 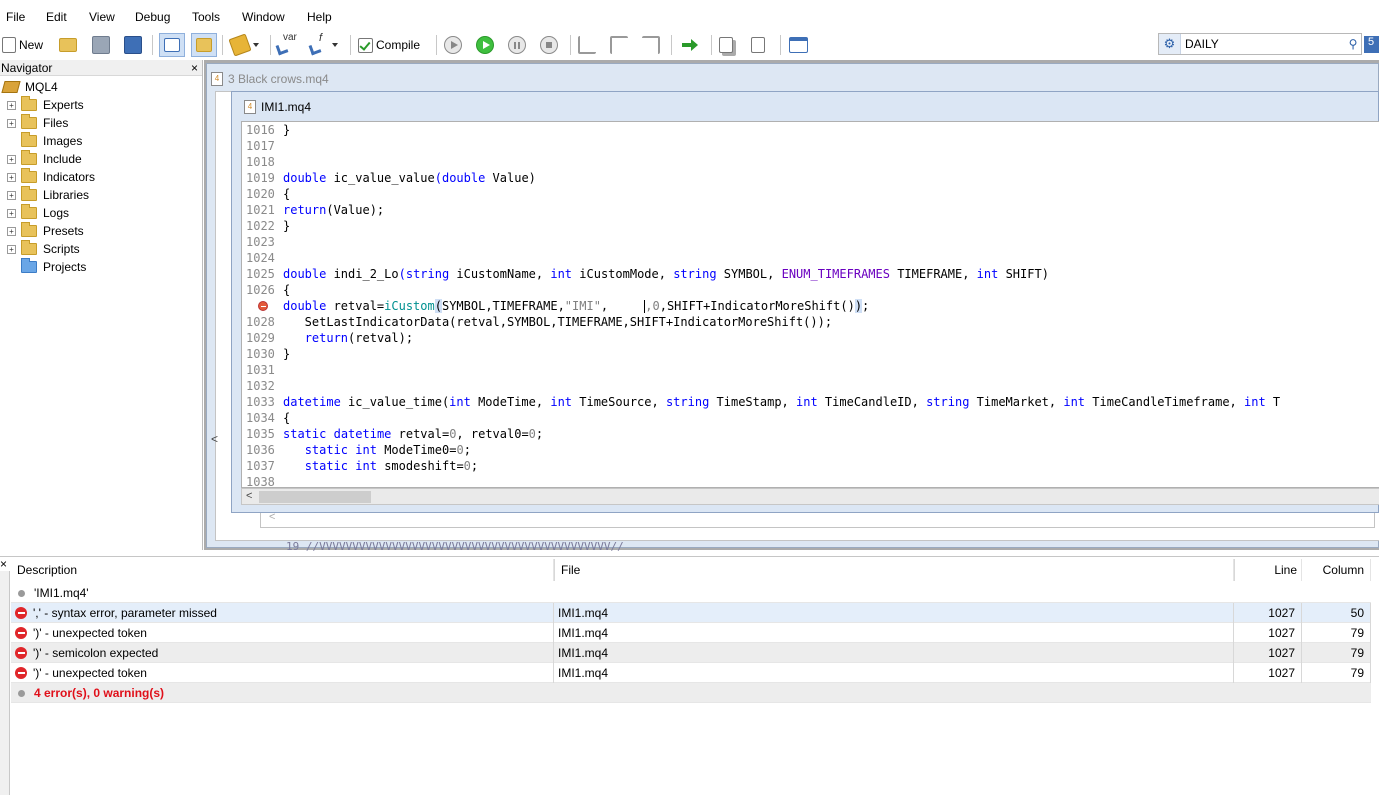 What do you see at coordinates (43, 249) in the screenshot?
I see `navigator-item-scripts: + Scripts` at bounding box center [43, 249].